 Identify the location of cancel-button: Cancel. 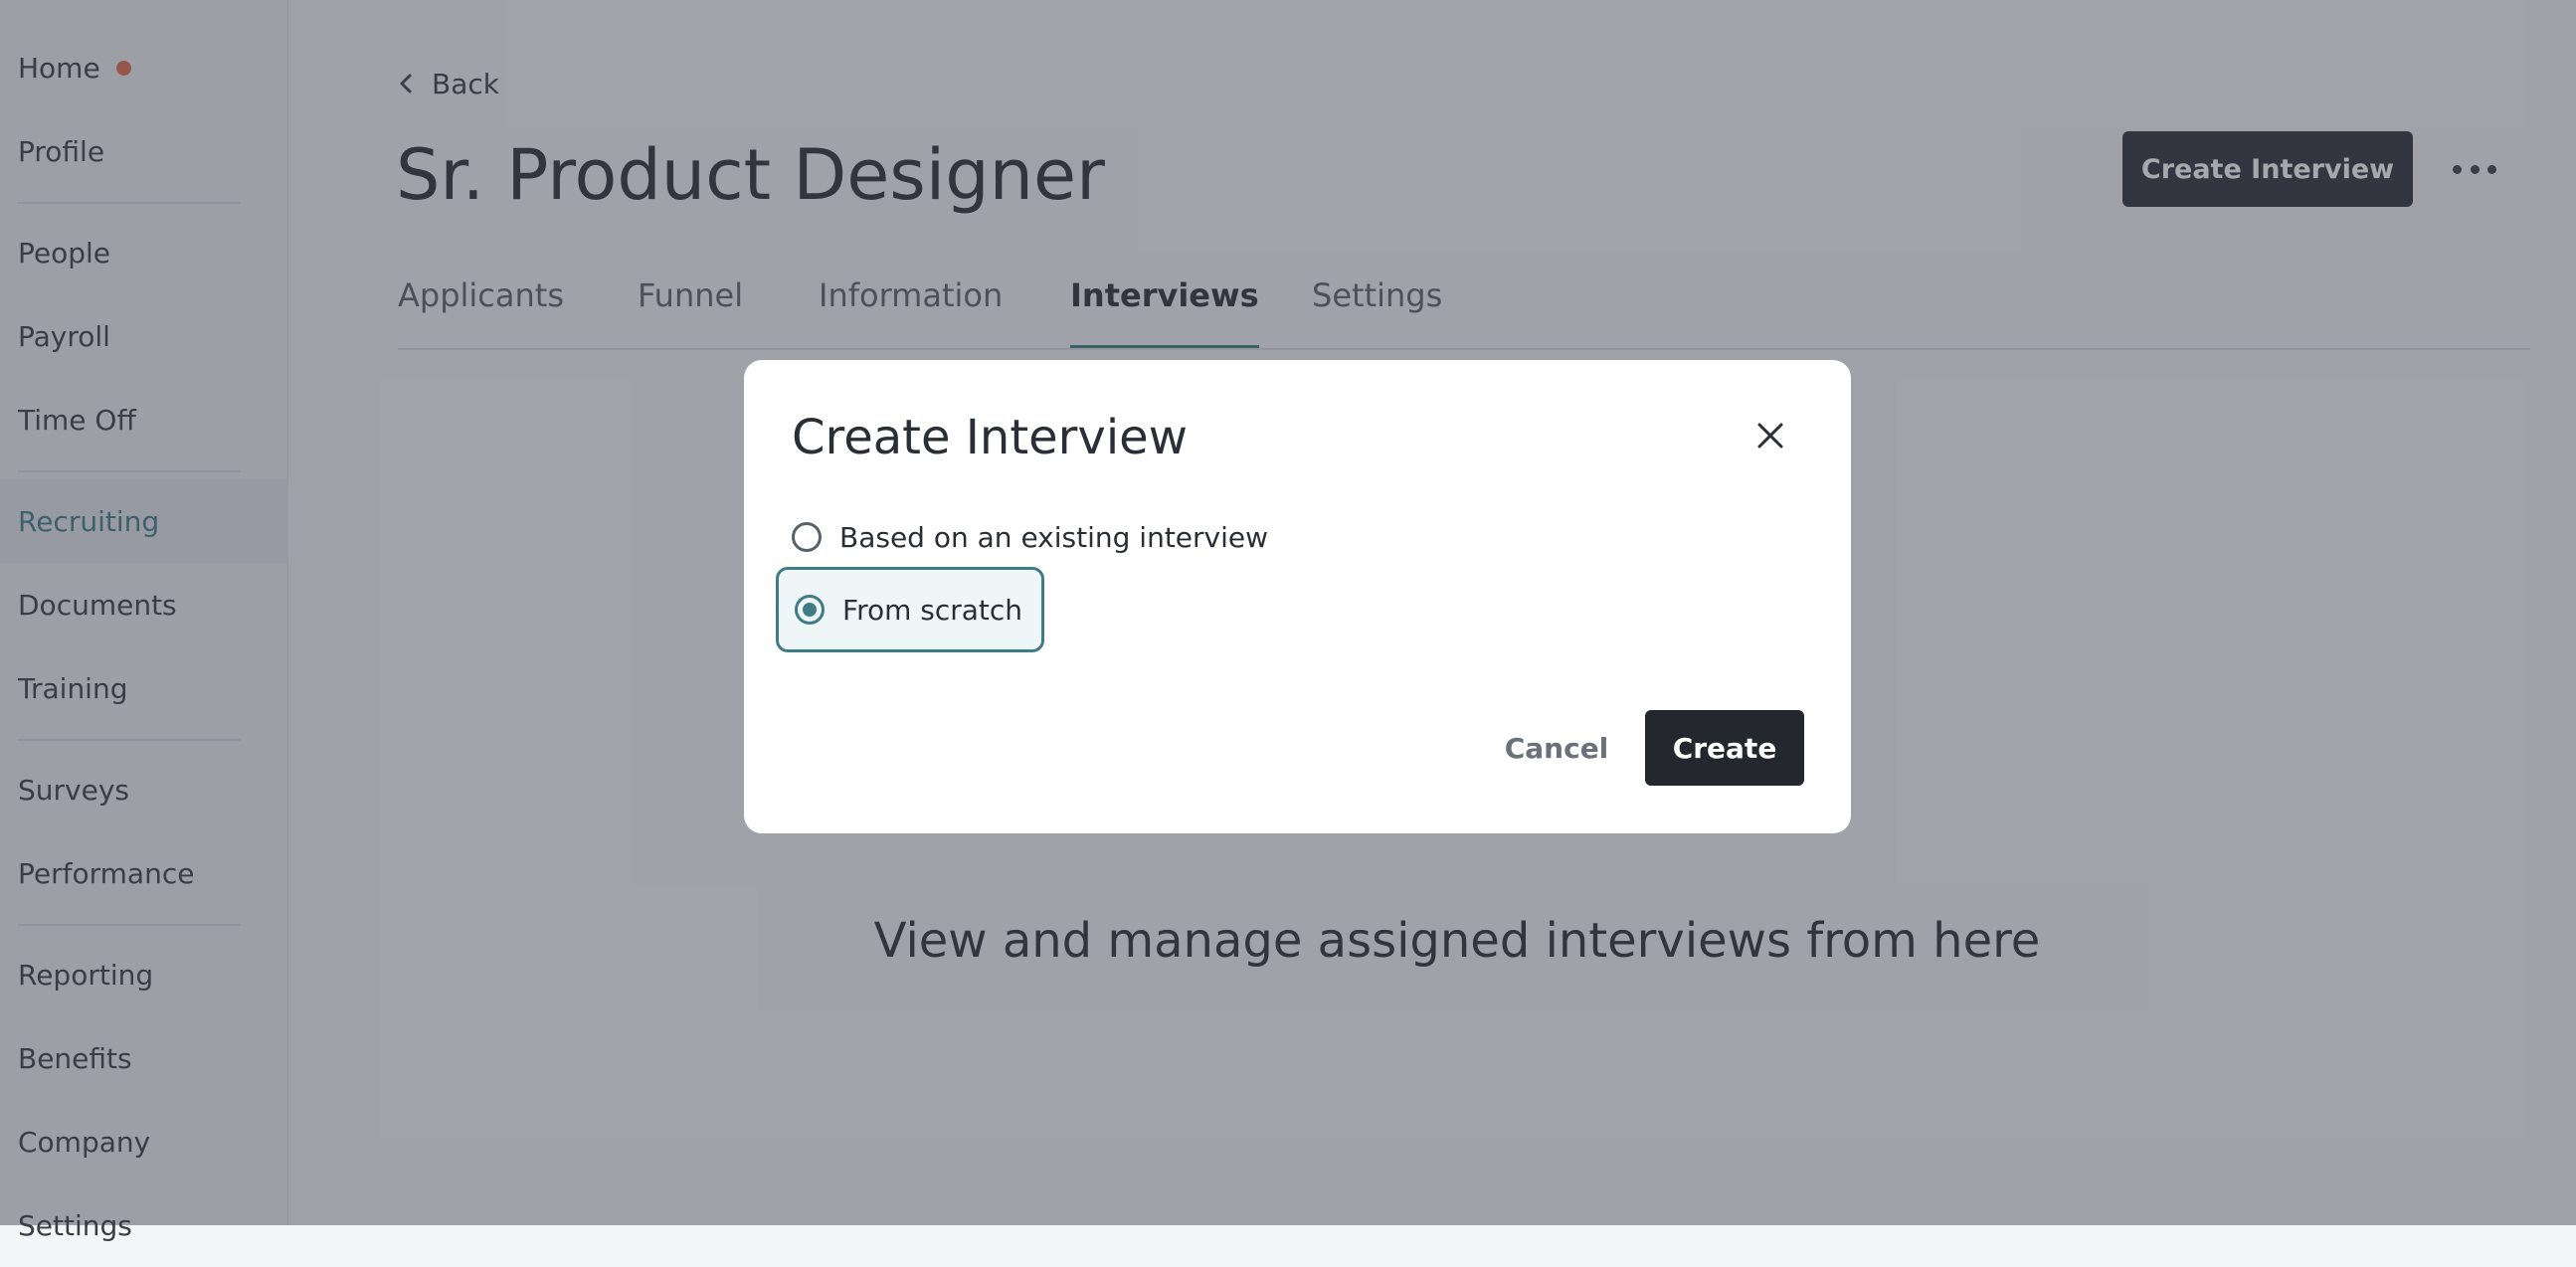
(1556, 748).